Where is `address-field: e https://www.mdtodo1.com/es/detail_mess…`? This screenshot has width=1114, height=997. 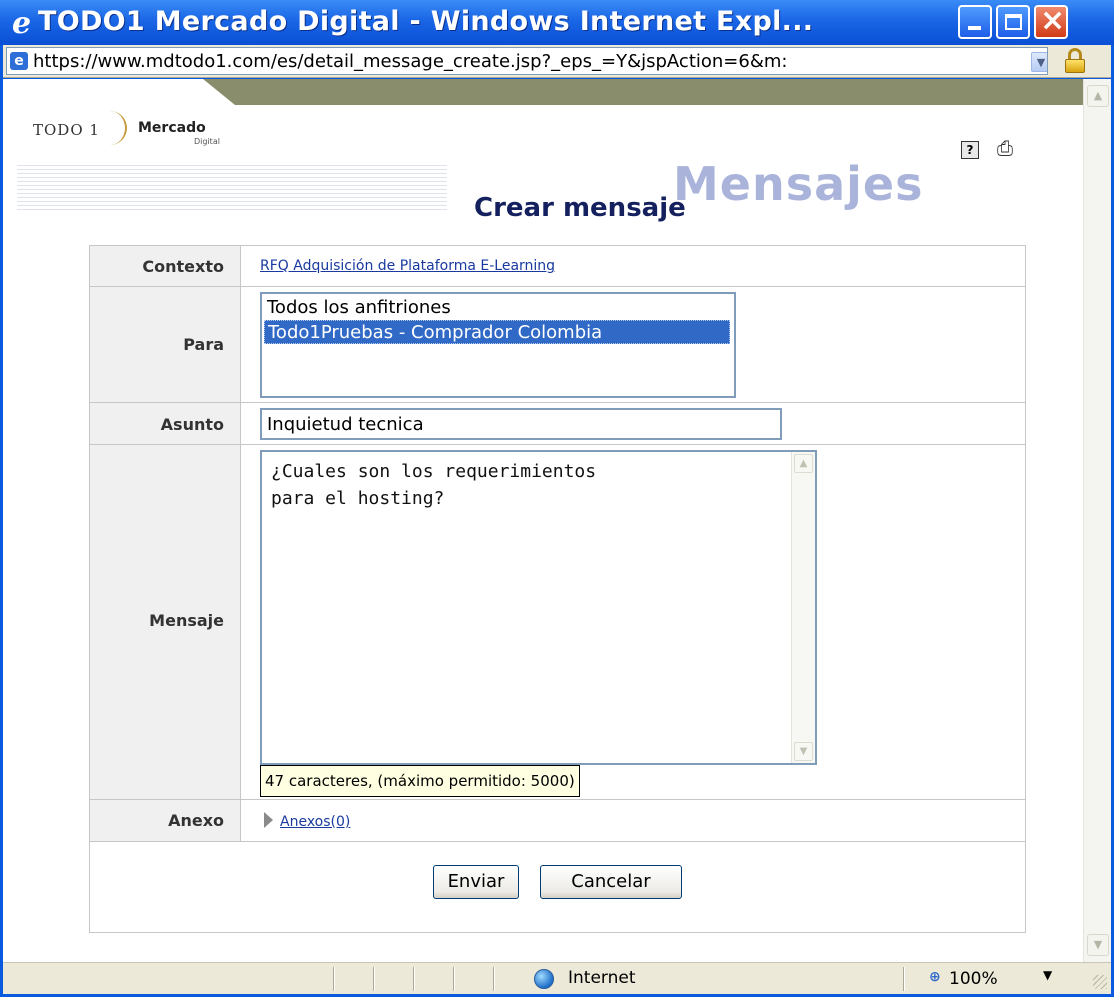 address-field: e https://www.mdtodo1.com/es/detail_mess… is located at coordinates (527, 61).